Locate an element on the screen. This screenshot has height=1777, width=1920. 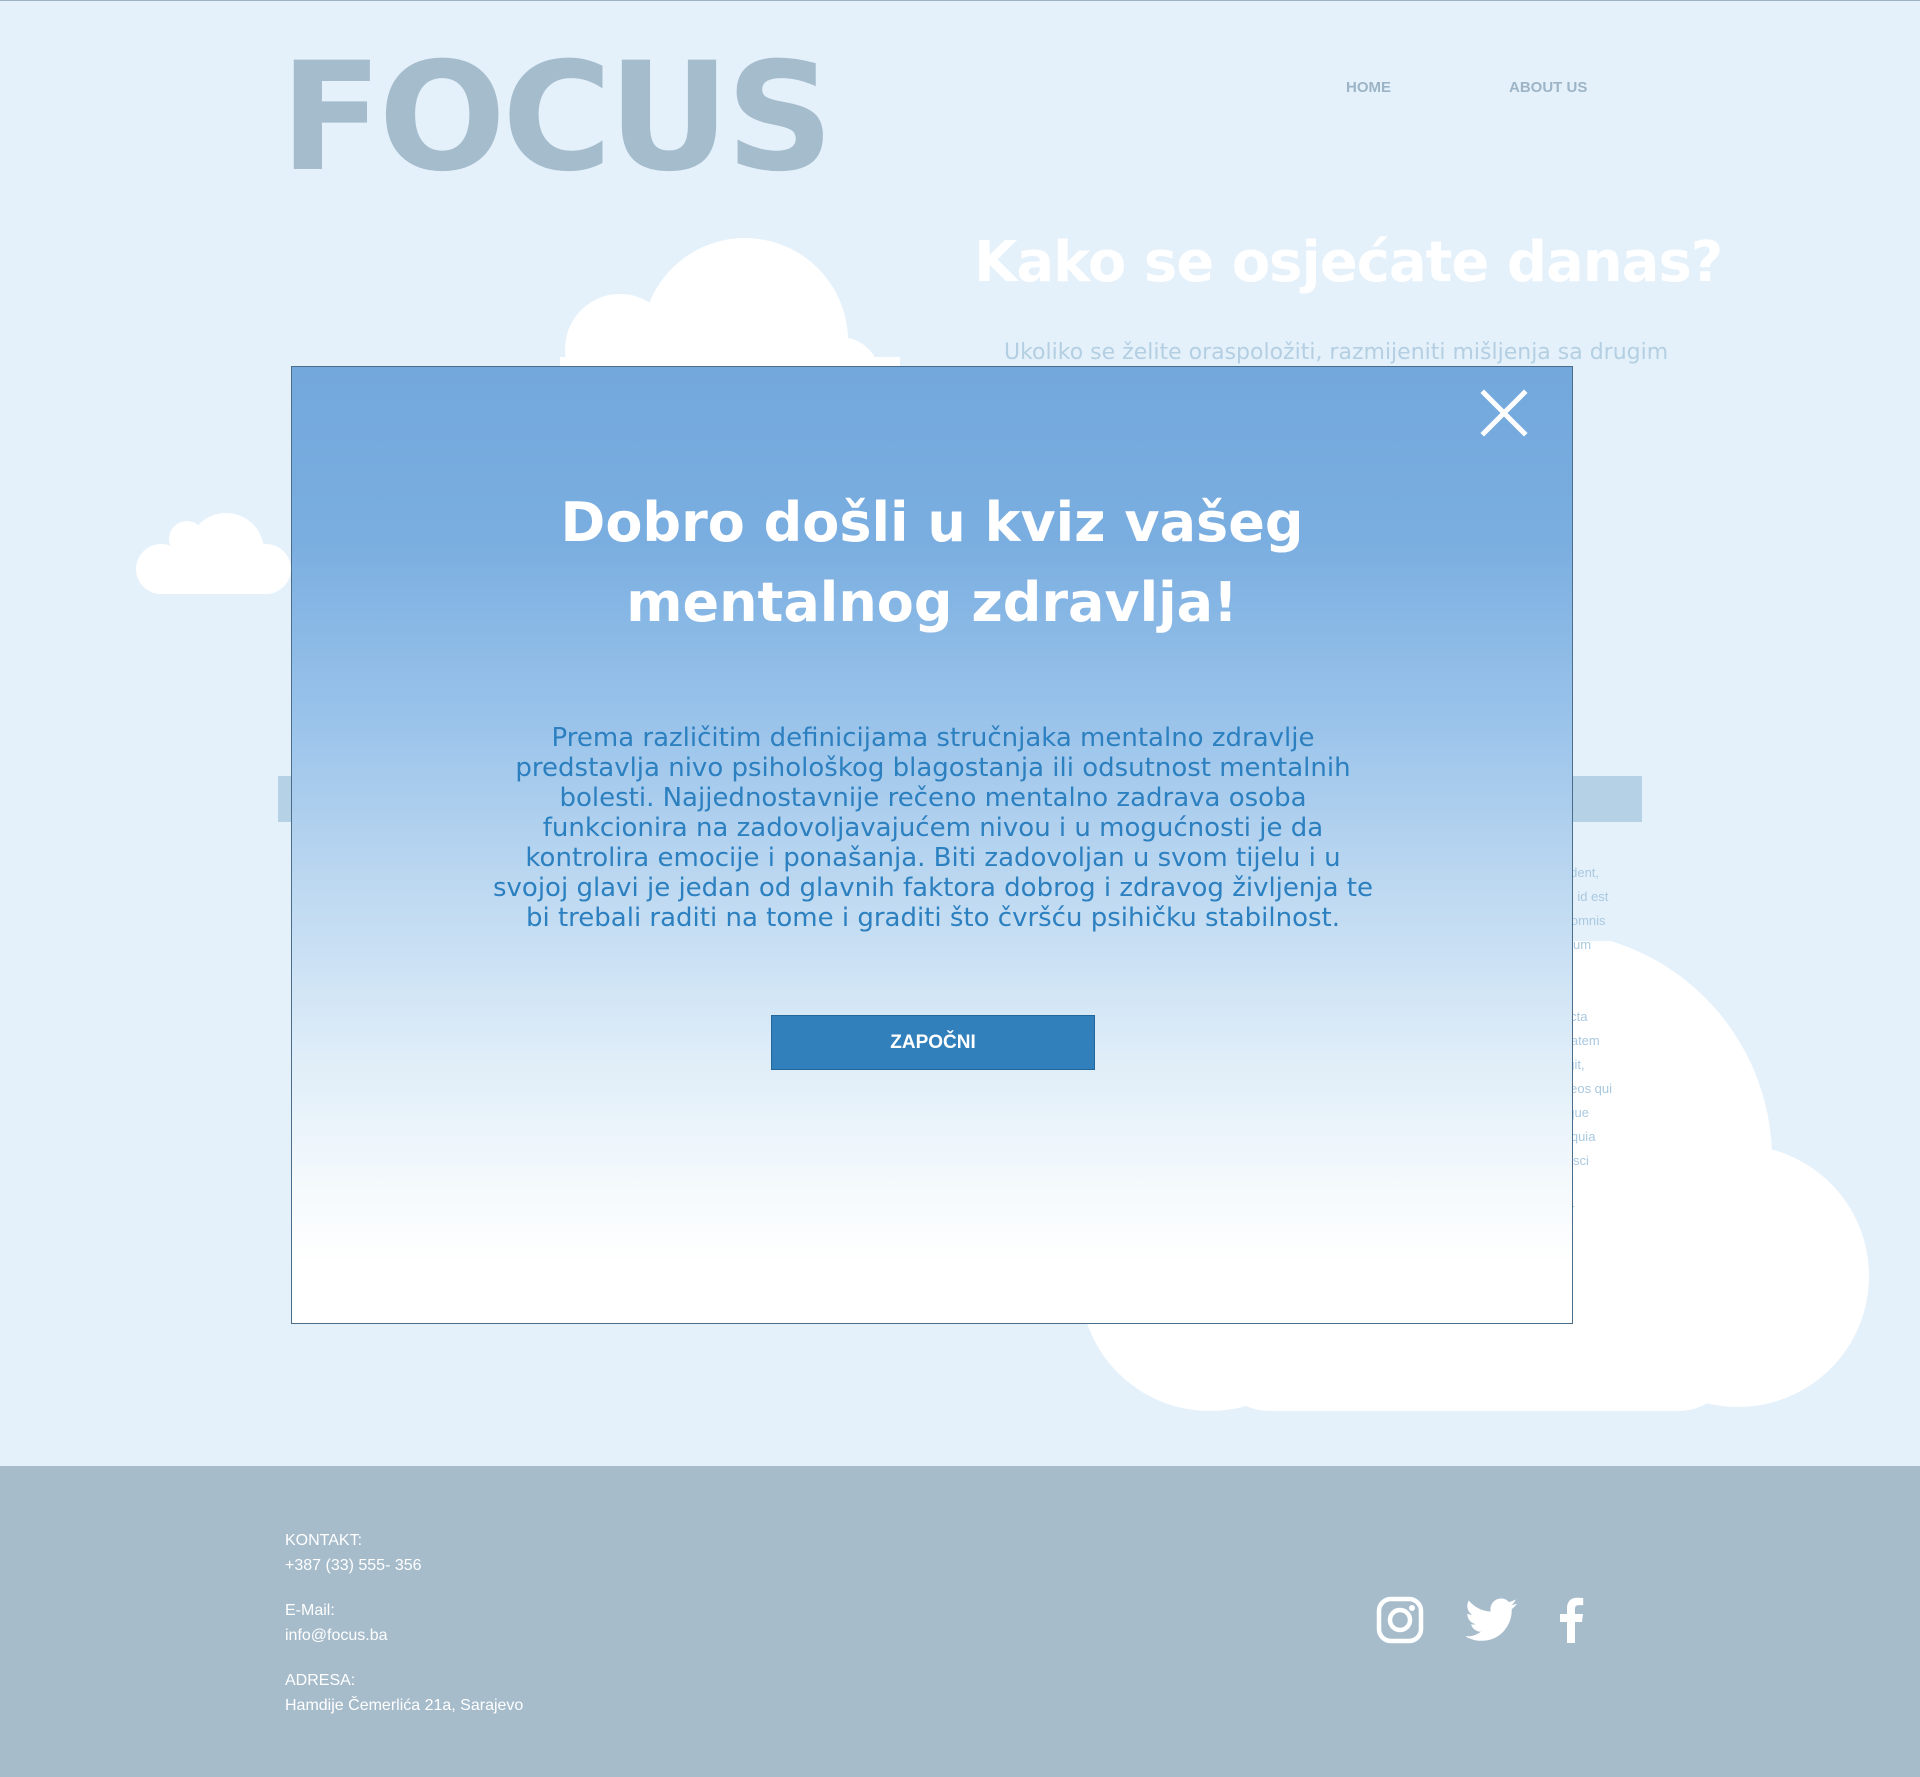
lorem-line: pident, is located at coordinates (1580, 872).